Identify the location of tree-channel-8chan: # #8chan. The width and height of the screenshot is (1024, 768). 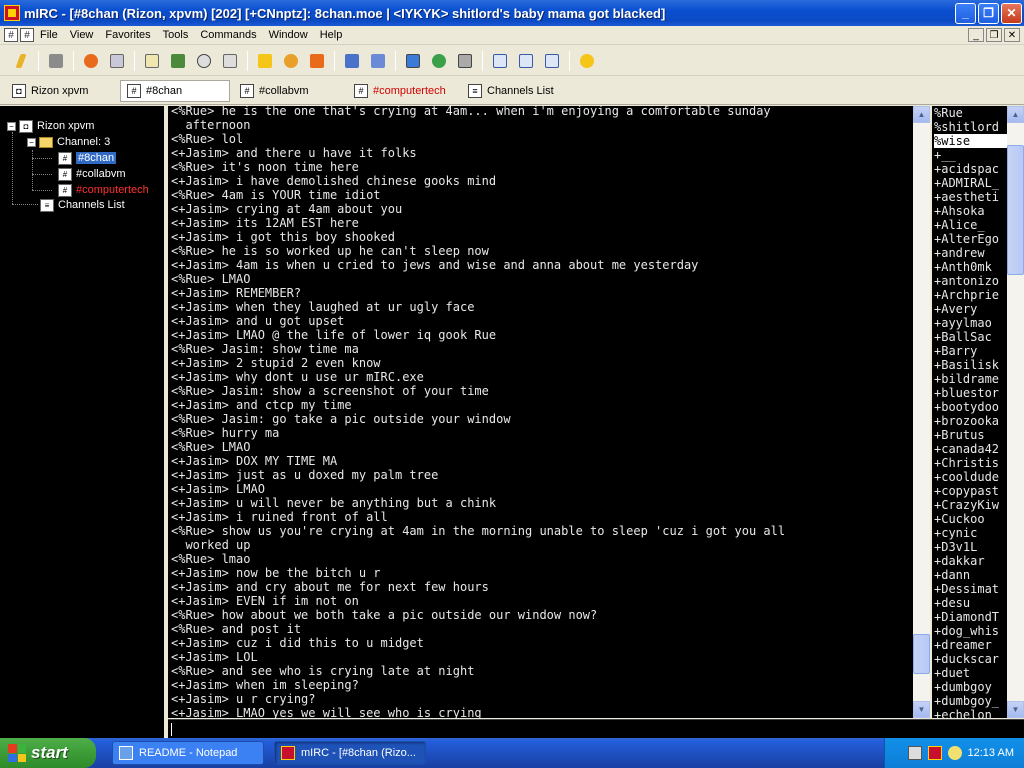
(87, 158).